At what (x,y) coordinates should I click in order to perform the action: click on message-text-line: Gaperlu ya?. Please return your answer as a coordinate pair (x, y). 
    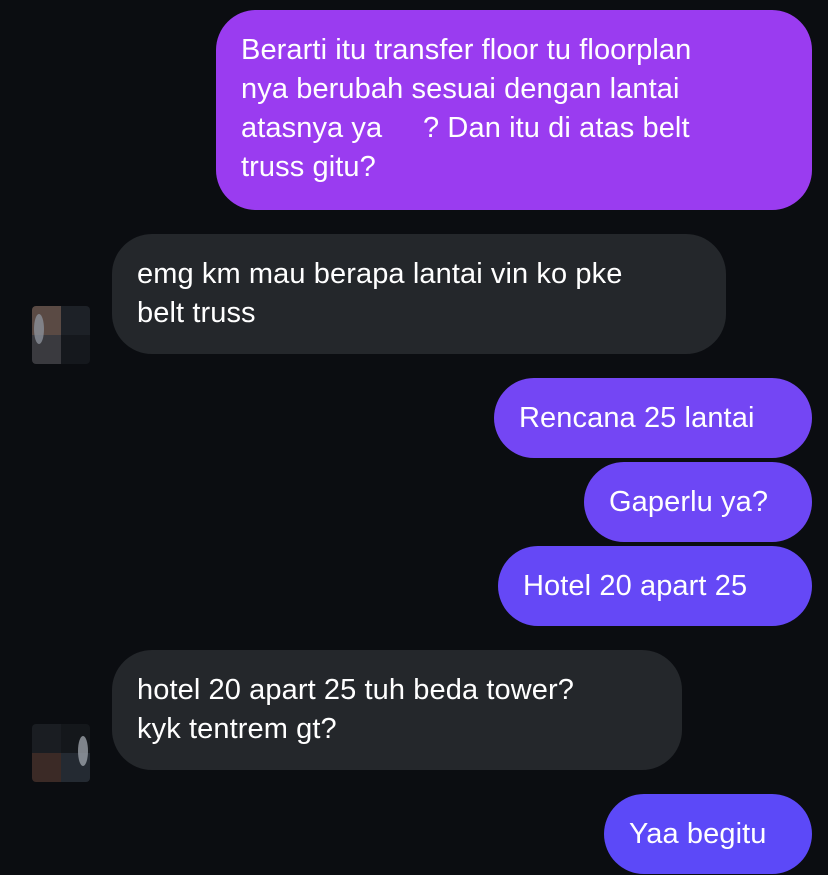
    Looking at the image, I should click on (689, 502).